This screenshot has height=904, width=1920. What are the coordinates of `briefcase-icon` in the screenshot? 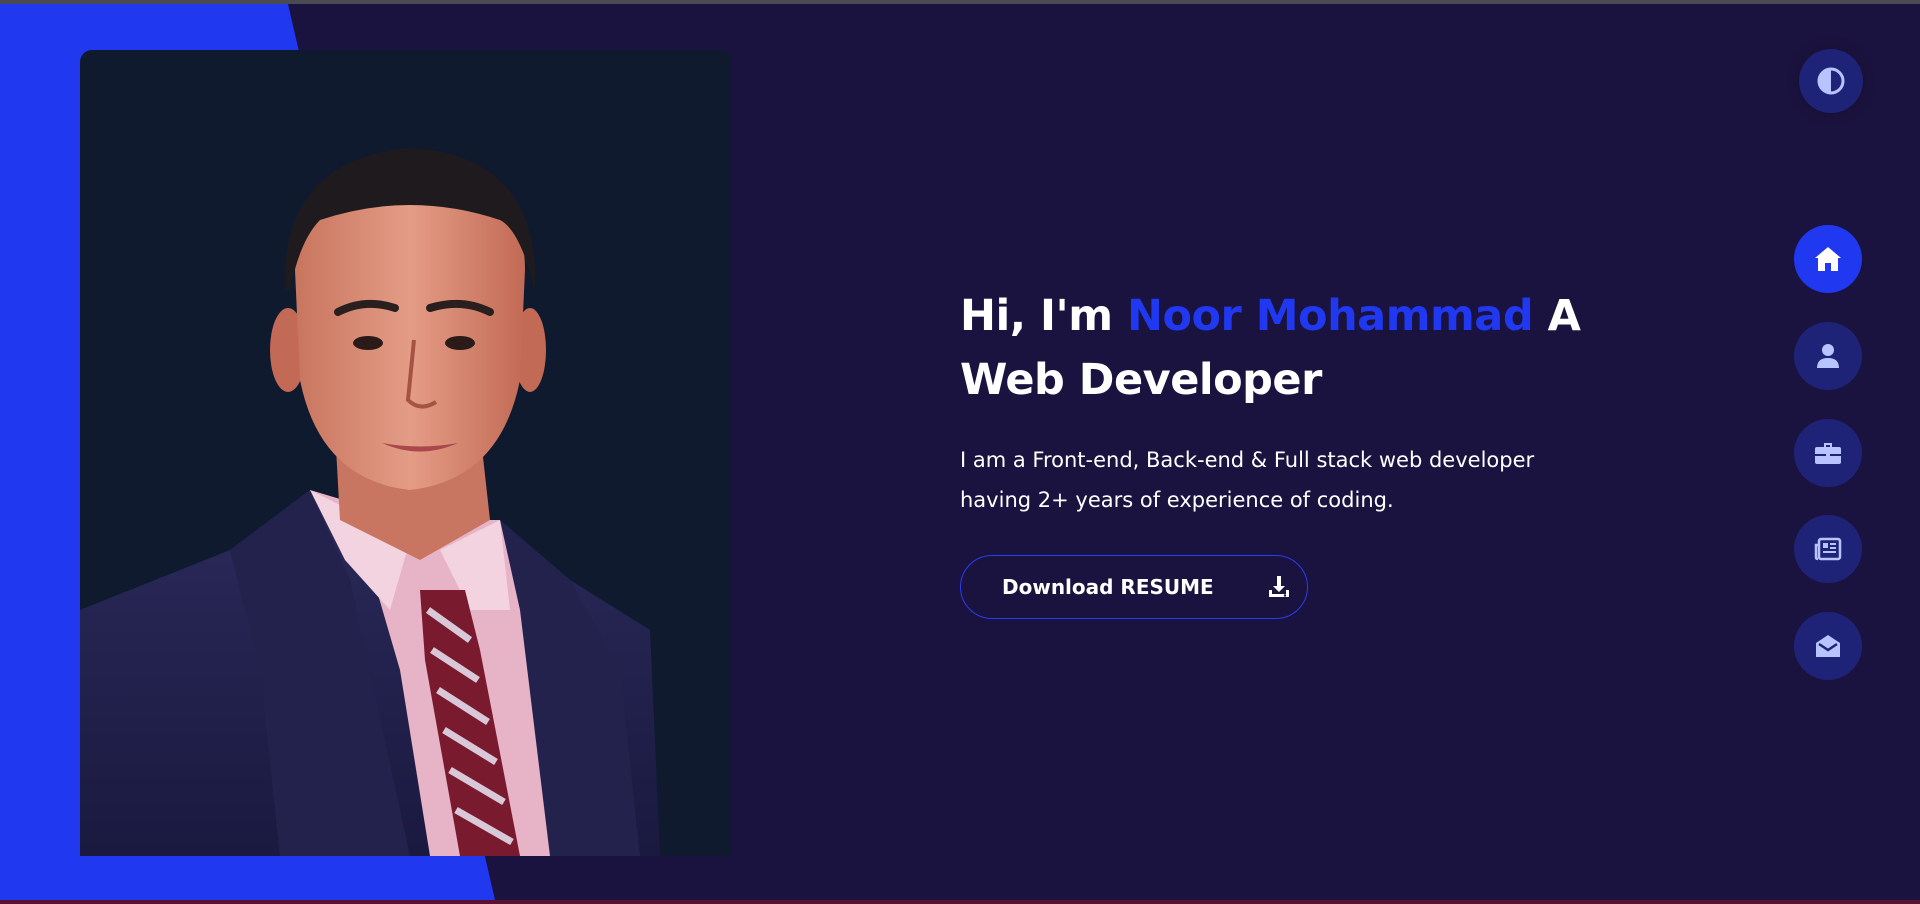 It's located at (1828, 453).